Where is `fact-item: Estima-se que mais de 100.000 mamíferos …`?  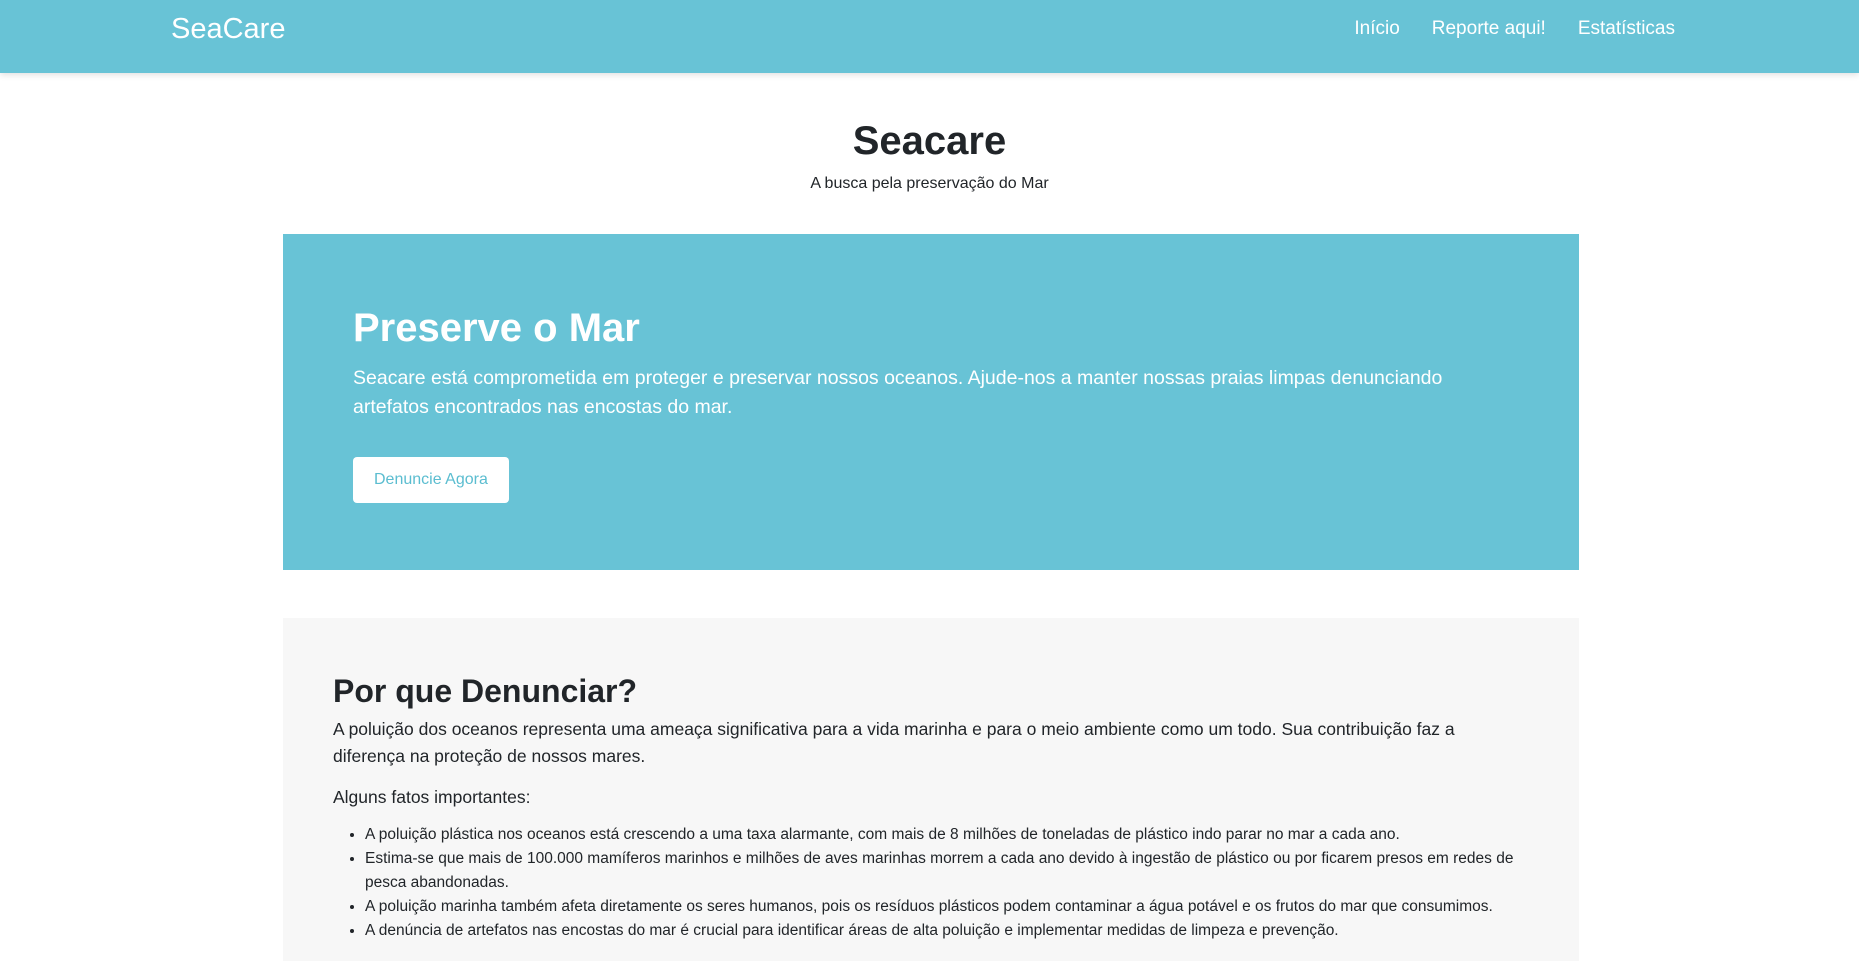 fact-item: Estima-se que mais de 100.000 mamíferos … is located at coordinates (947, 871).